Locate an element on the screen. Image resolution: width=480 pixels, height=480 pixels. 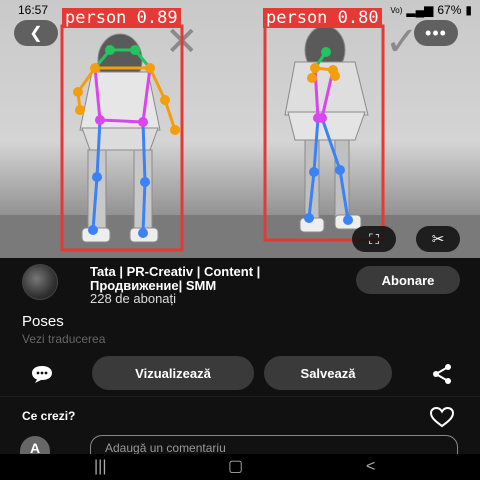
visual-search-button: ⛶ is located at coordinates (374, 239).